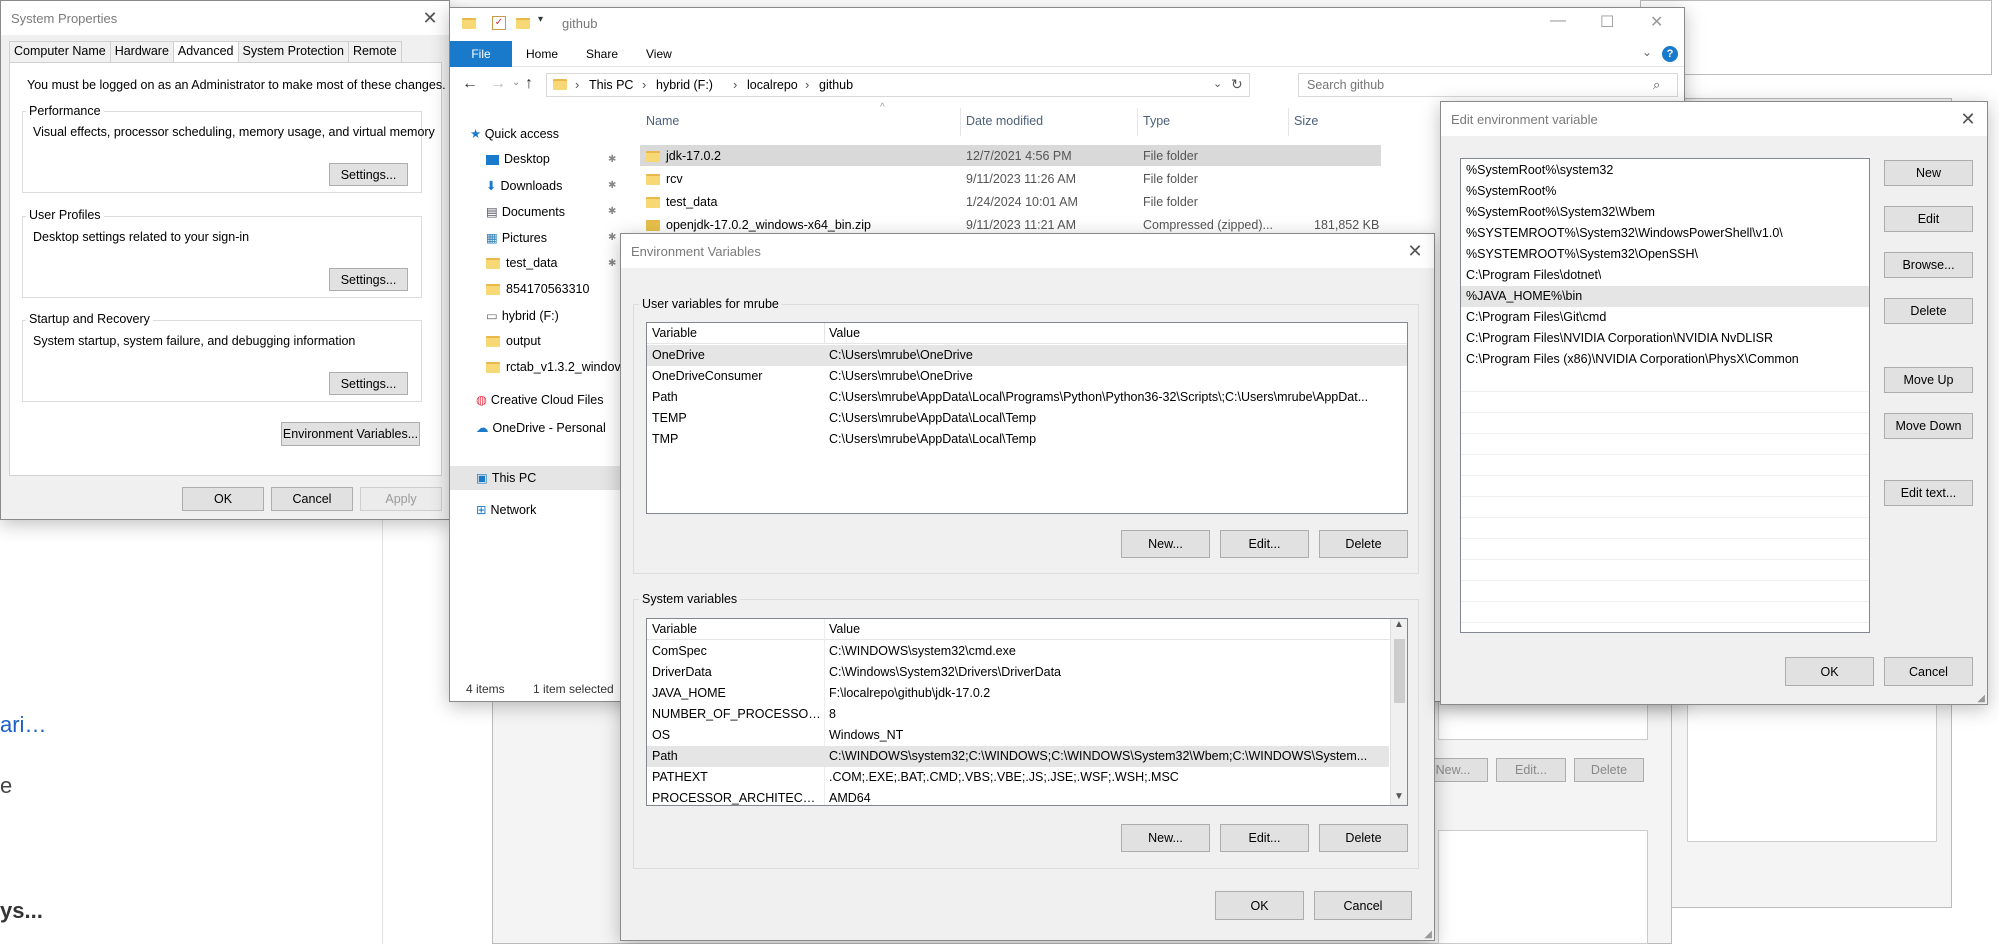 This screenshot has width=1999, height=944. I want to click on delete-button: Delete, so click(1928, 311).